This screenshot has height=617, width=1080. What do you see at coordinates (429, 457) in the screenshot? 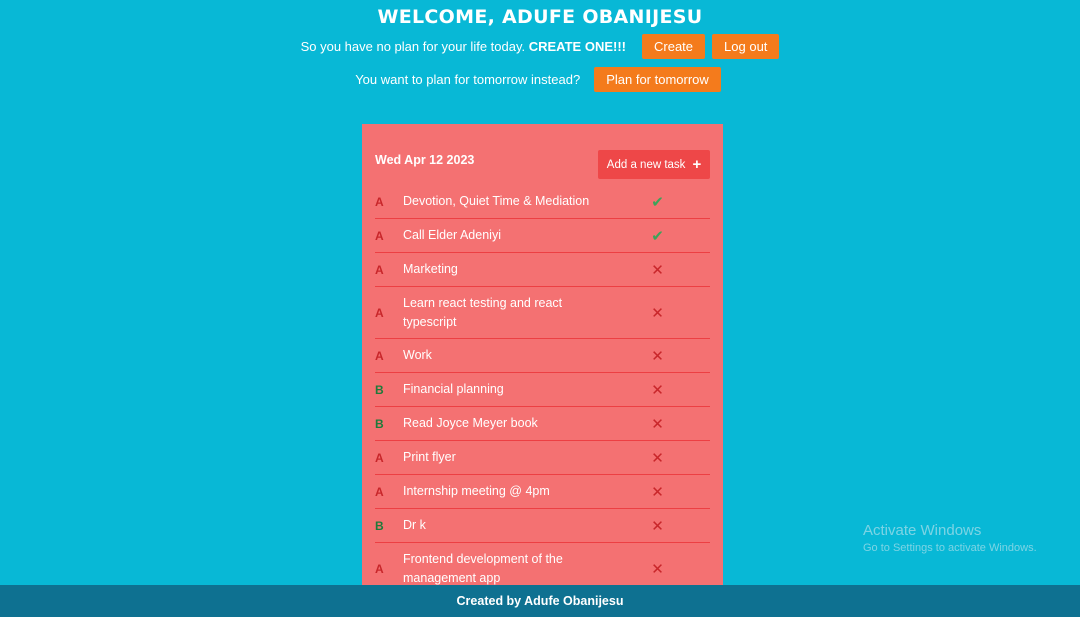
I see `task-name: Print flyer` at bounding box center [429, 457].